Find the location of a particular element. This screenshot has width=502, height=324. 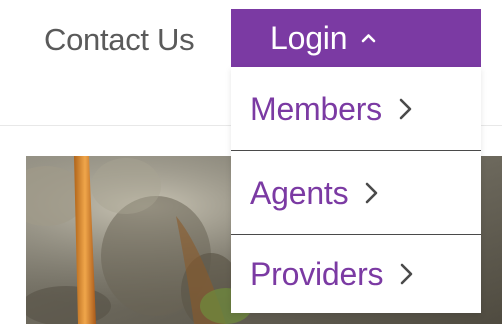

menu-item-providers: Providers is located at coordinates (356, 274).